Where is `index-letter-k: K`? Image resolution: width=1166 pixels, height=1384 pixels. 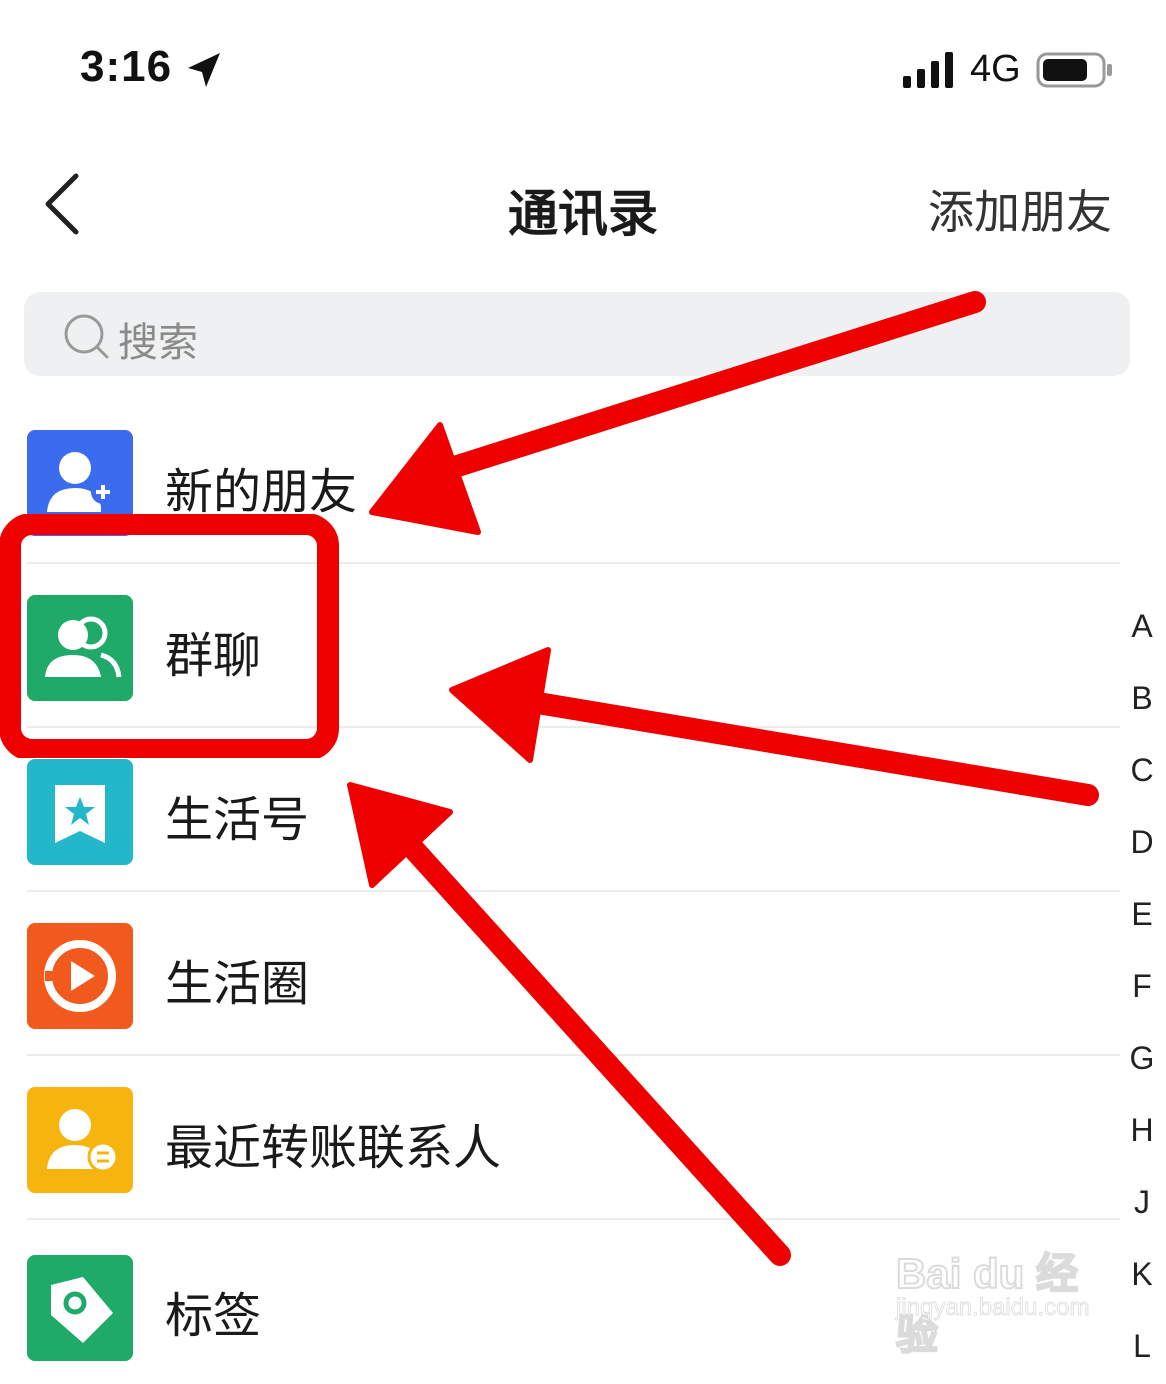 index-letter-k: K is located at coordinates (1142, 1274).